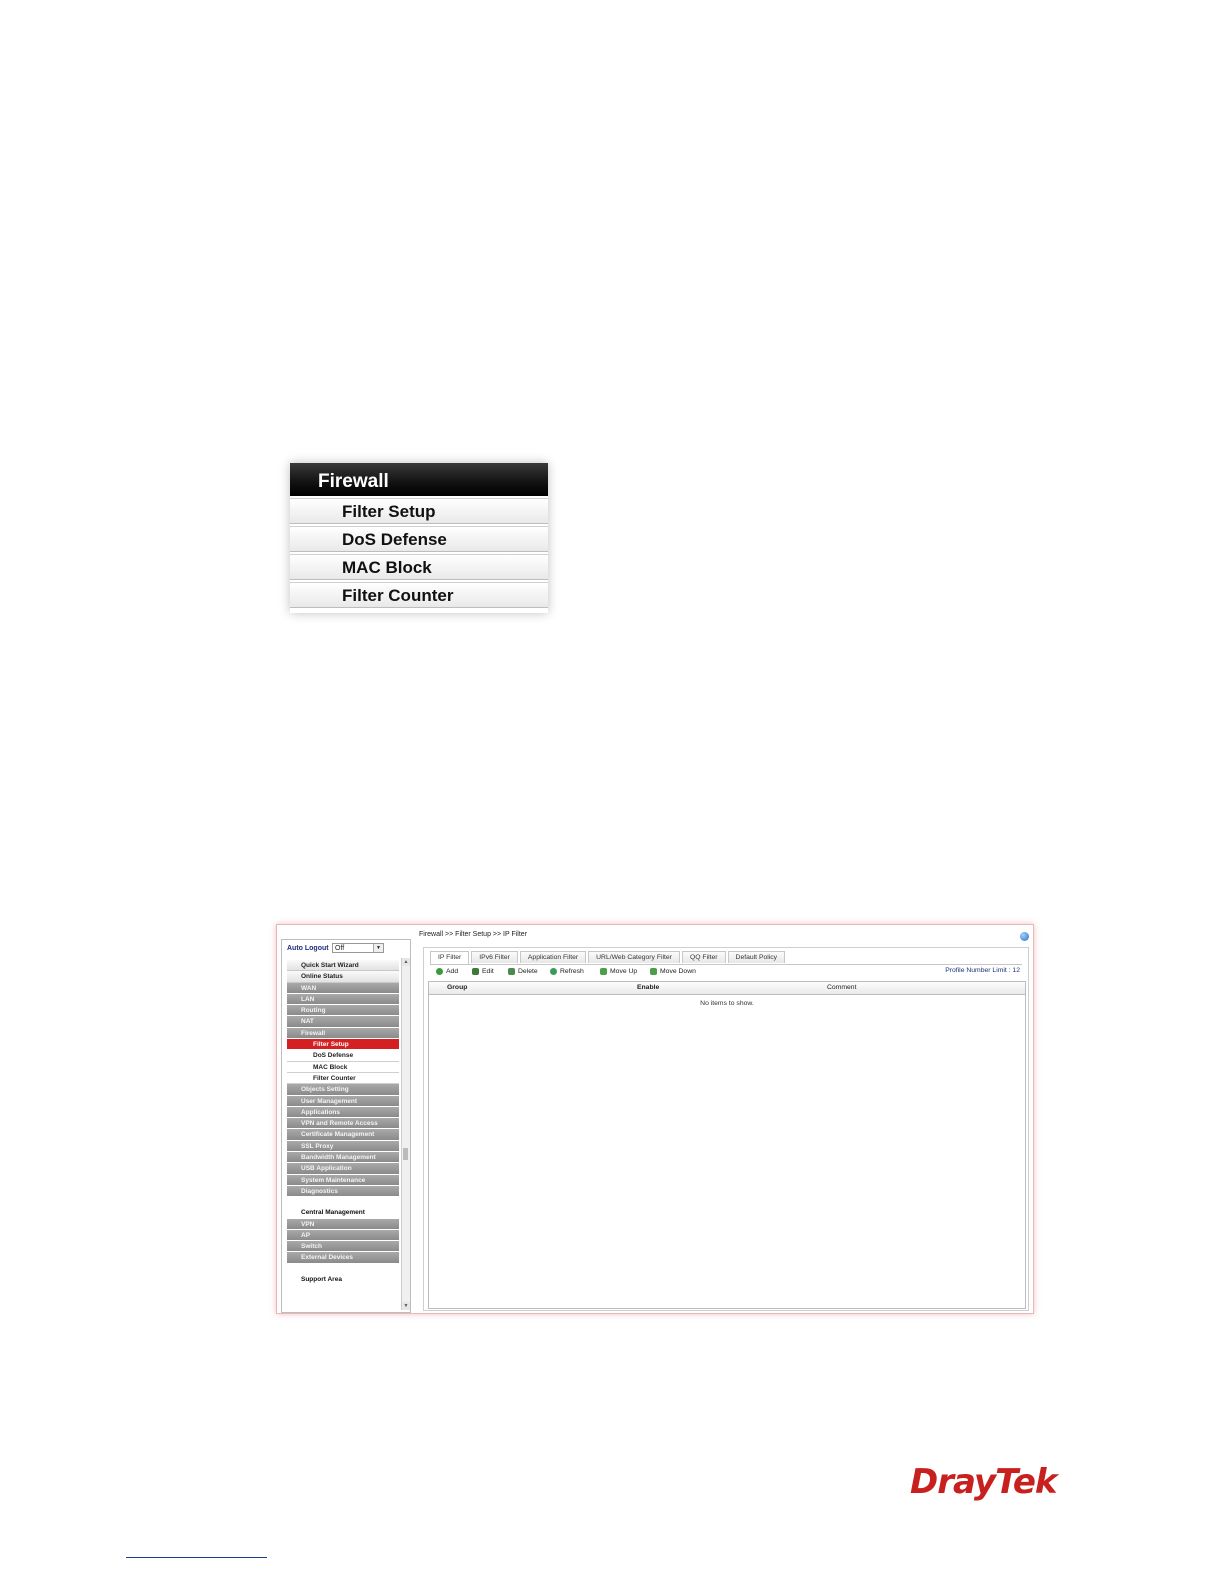 The width and height of the screenshot is (1224, 1584). I want to click on refresh-icon, so click(553, 971).